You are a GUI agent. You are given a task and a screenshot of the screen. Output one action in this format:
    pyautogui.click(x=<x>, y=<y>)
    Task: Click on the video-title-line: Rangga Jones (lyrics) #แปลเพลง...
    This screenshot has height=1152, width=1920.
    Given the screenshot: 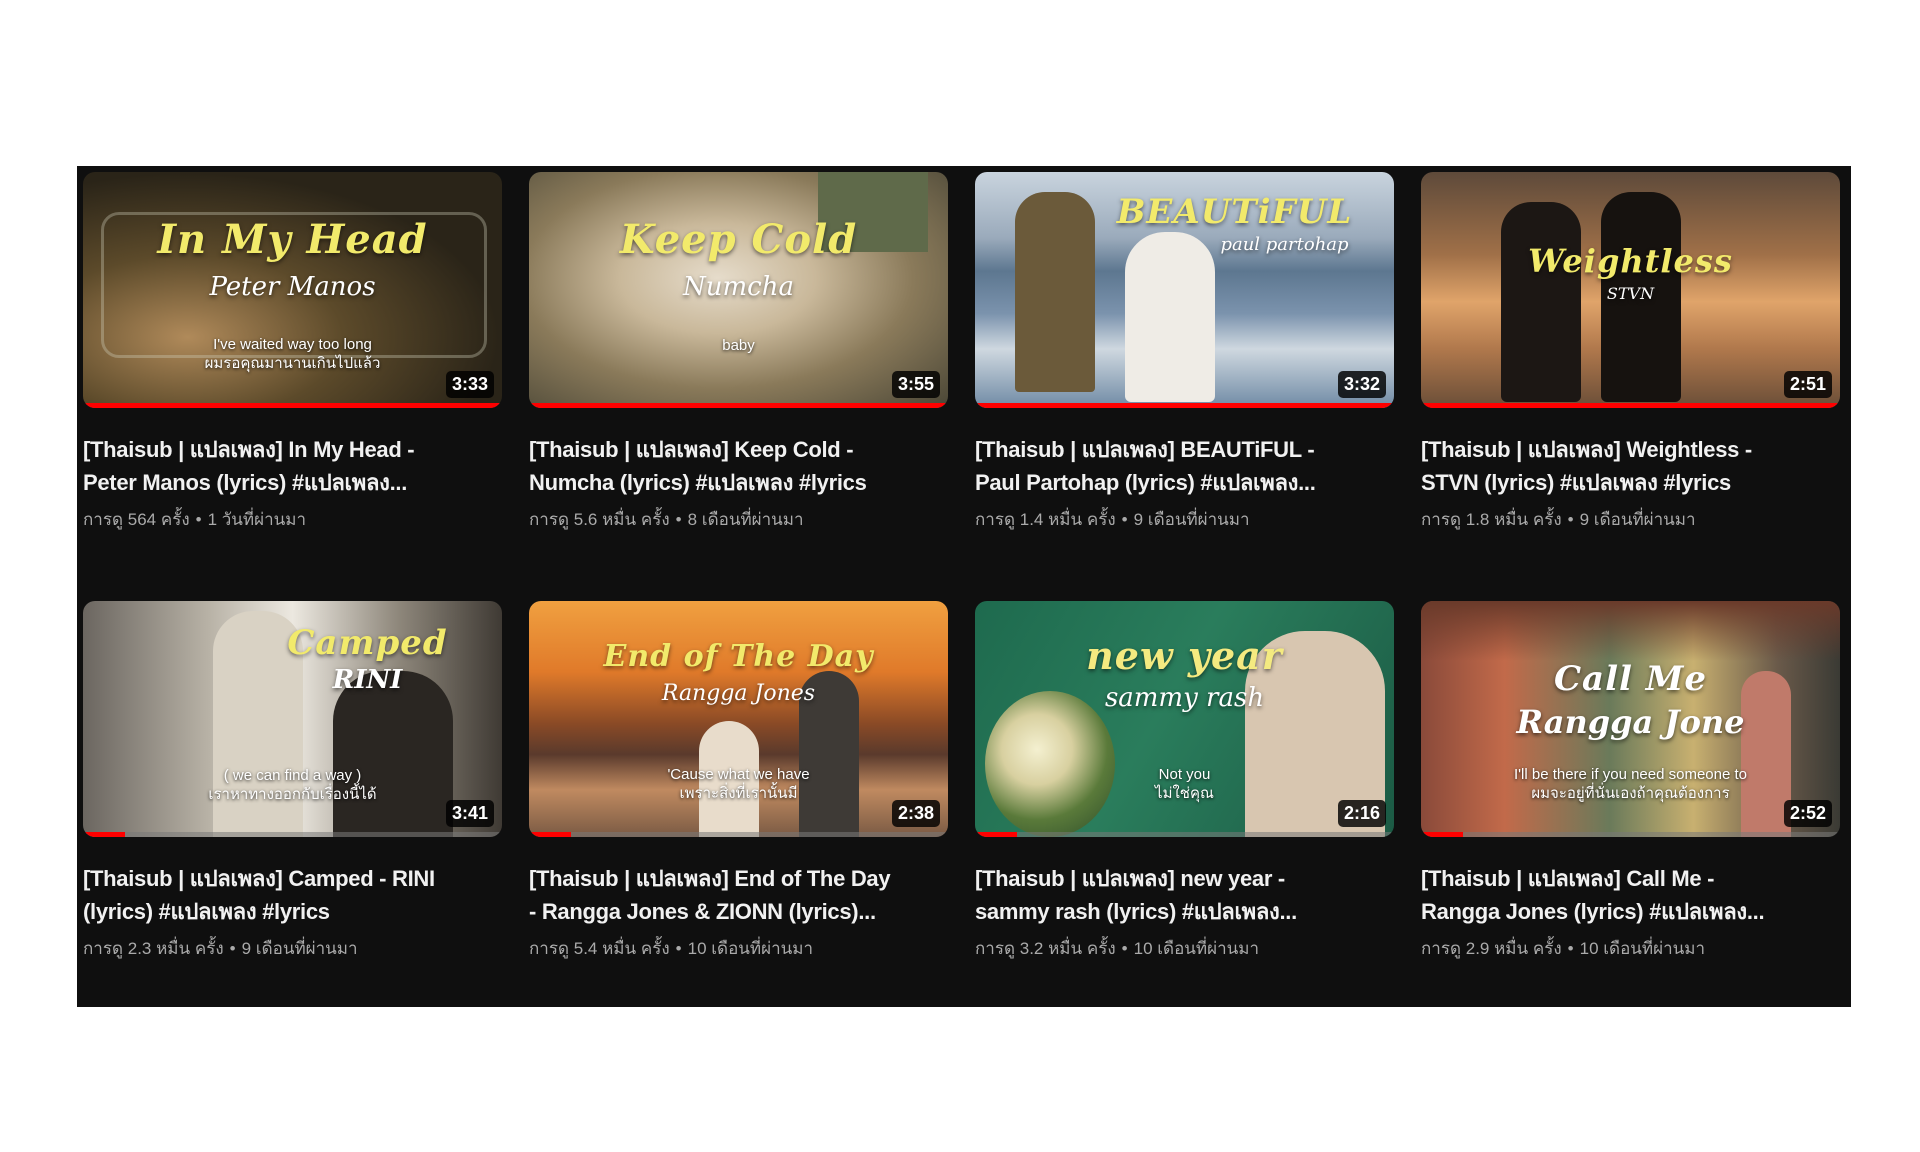 What is the action you would take?
    pyautogui.click(x=1593, y=911)
    